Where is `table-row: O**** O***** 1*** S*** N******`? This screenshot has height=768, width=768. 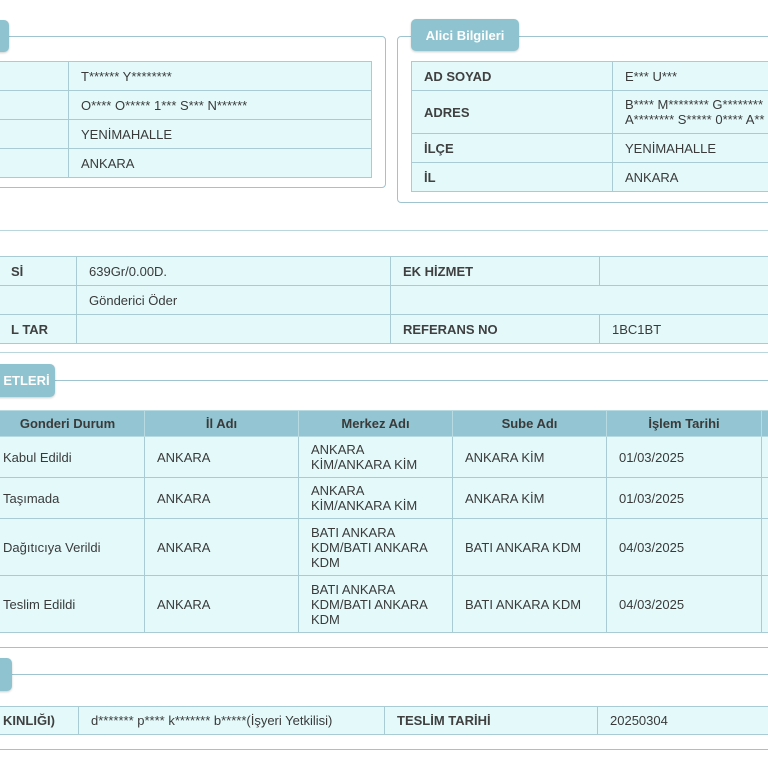
table-row: O**** O***** 1*** S*** N****** is located at coordinates (186, 105).